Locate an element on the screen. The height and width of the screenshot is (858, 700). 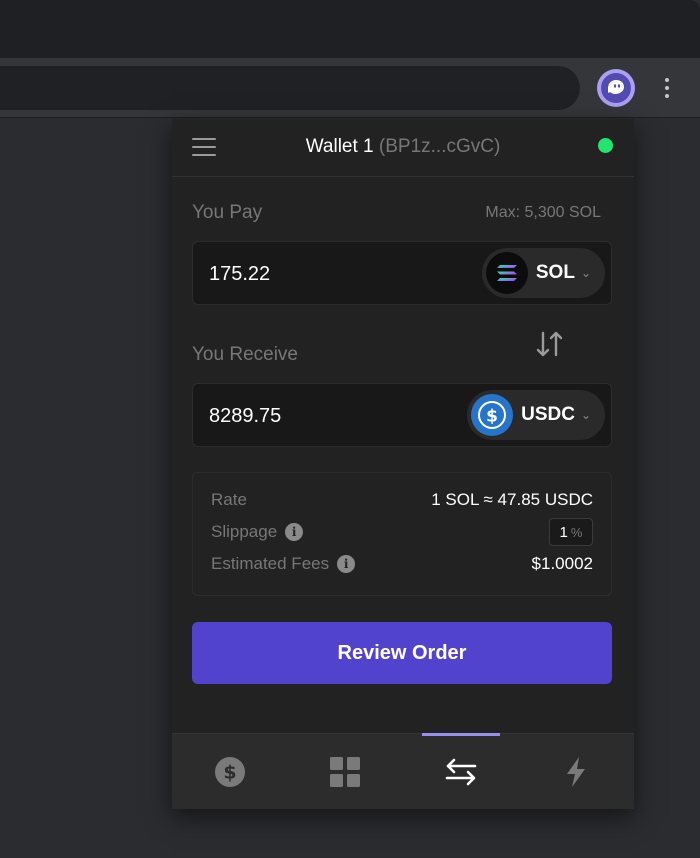
pay-amount-input is located at coordinates (309, 274).